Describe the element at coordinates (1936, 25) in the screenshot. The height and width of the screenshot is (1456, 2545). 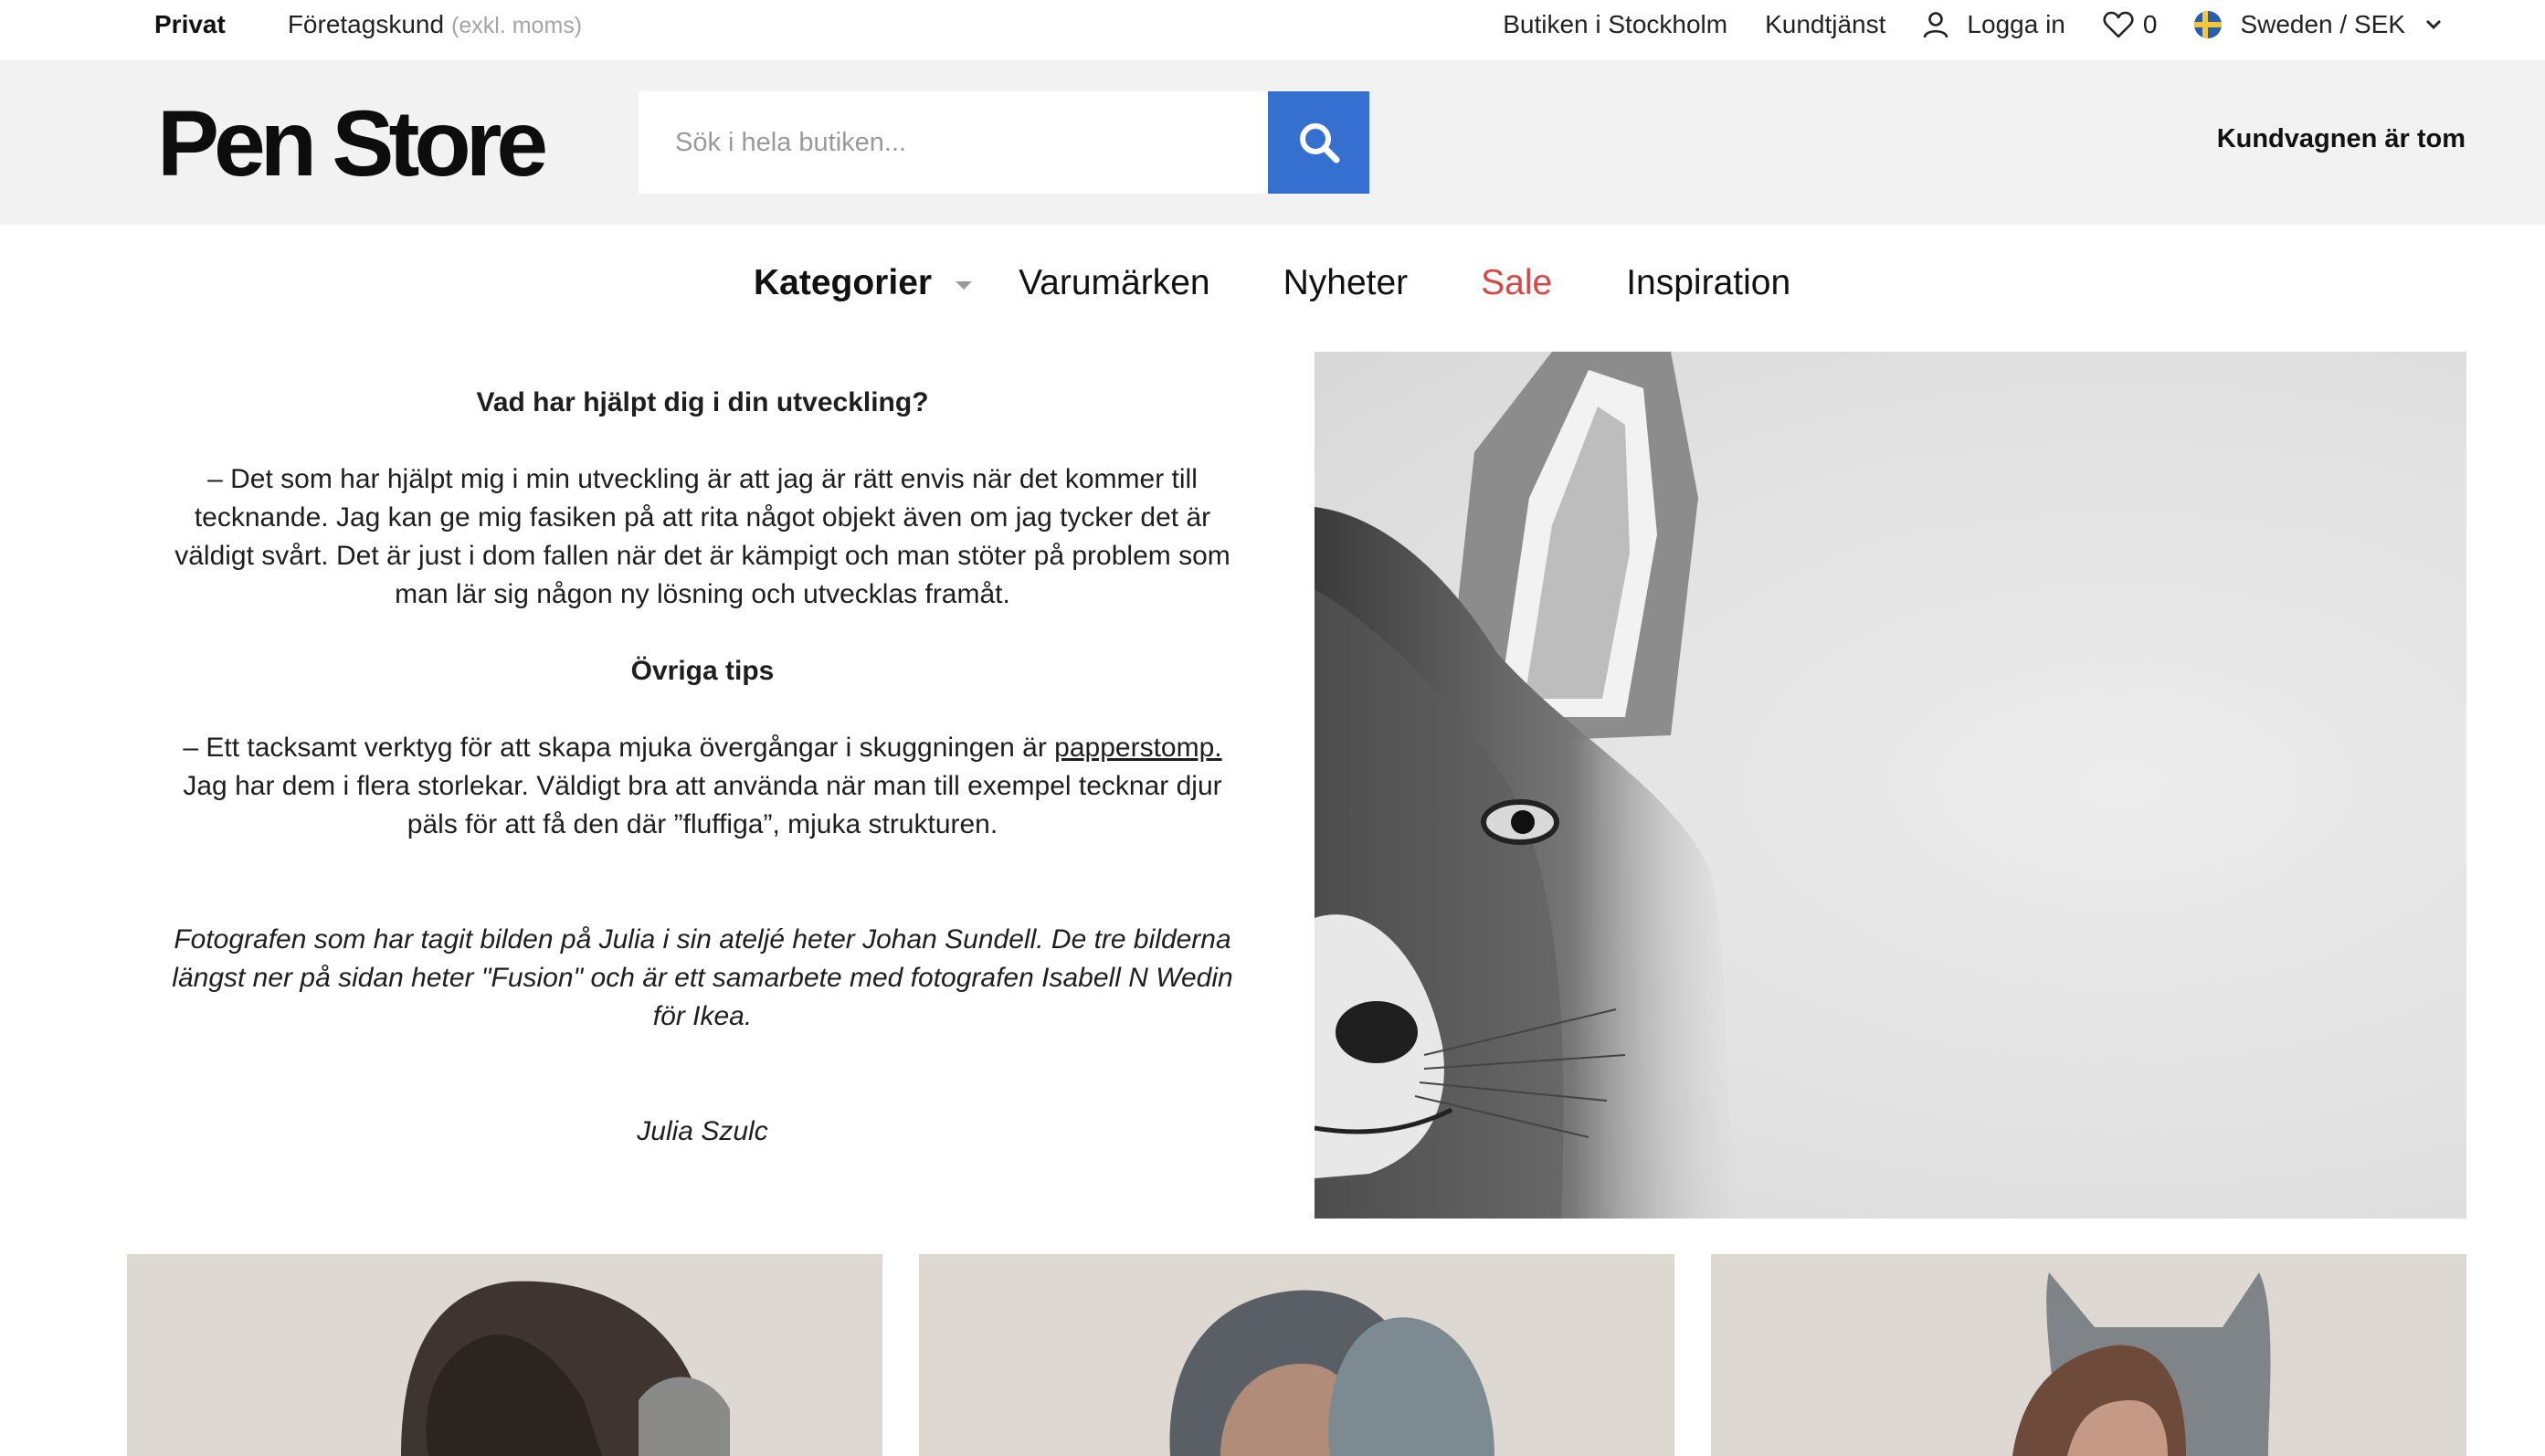
I see `user-icon` at that location.